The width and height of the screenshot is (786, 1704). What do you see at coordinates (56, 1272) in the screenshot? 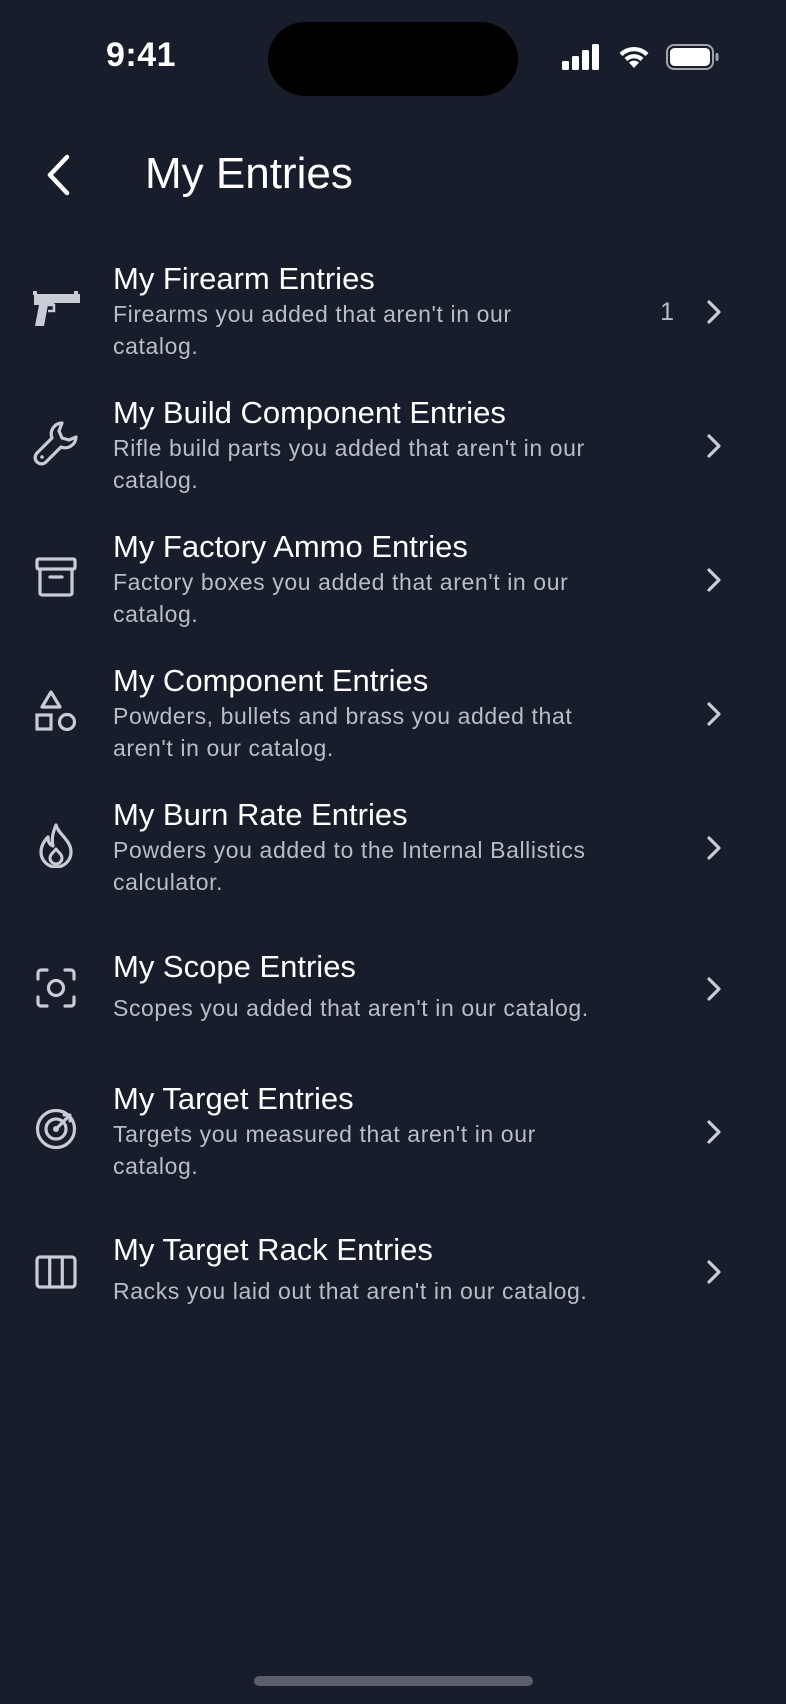
I see `rack-columns-icon` at bounding box center [56, 1272].